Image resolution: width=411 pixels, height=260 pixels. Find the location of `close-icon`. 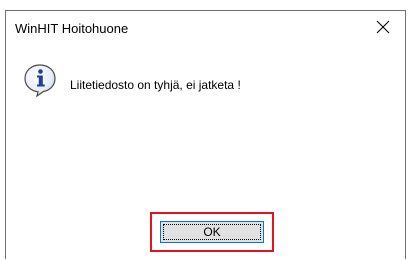

close-icon is located at coordinates (383, 27).